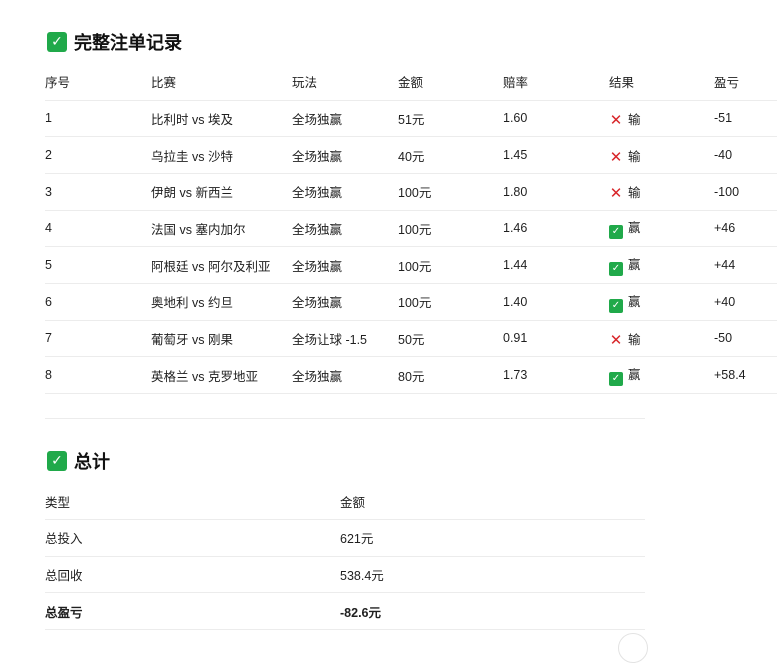 The width and height of the screenshot is (777, 663). Describe the element at coordinates (48, 375) in the screenshot. I see `bet-no: 8` at that location.